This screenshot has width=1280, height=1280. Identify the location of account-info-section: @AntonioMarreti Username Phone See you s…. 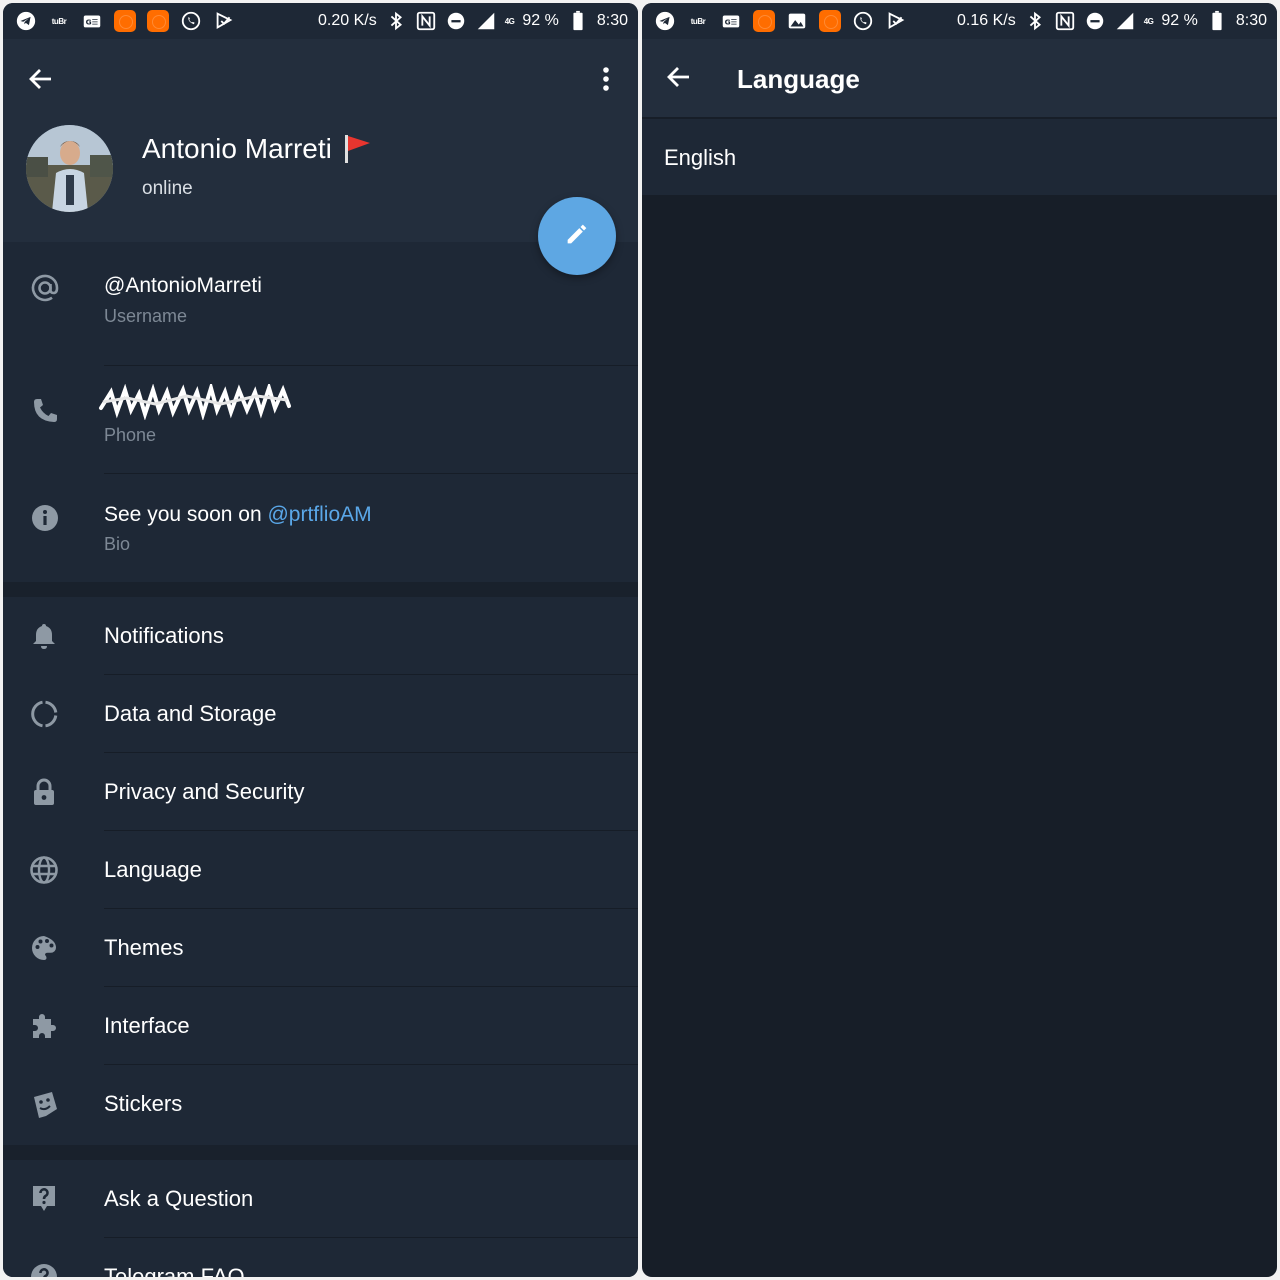
(320, 412).